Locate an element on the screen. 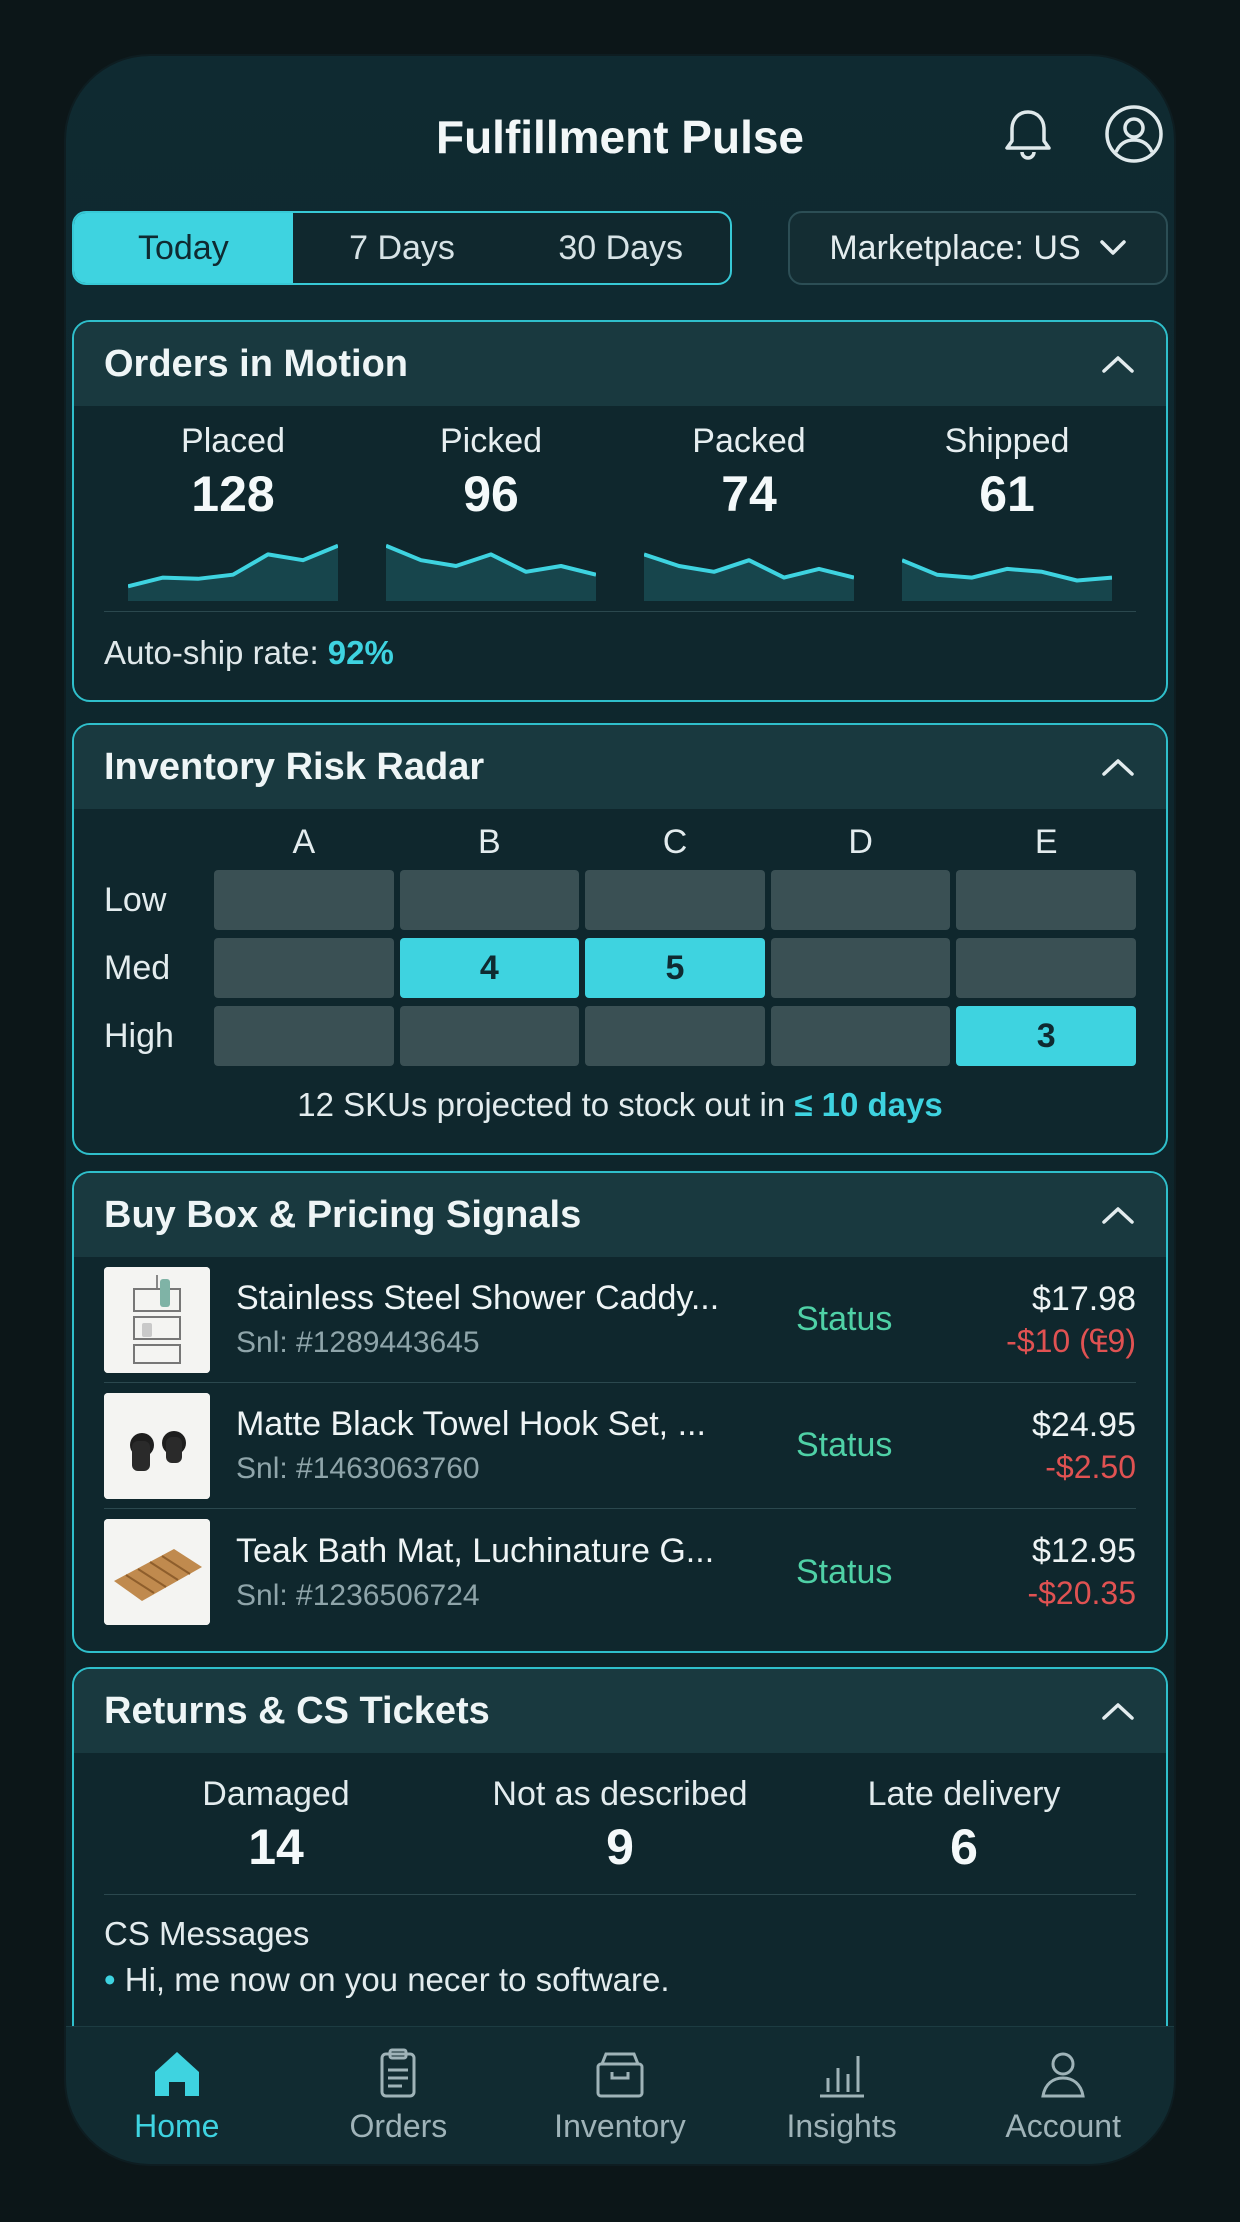  returns-value: 6 is located at coordinates (964, 1847).